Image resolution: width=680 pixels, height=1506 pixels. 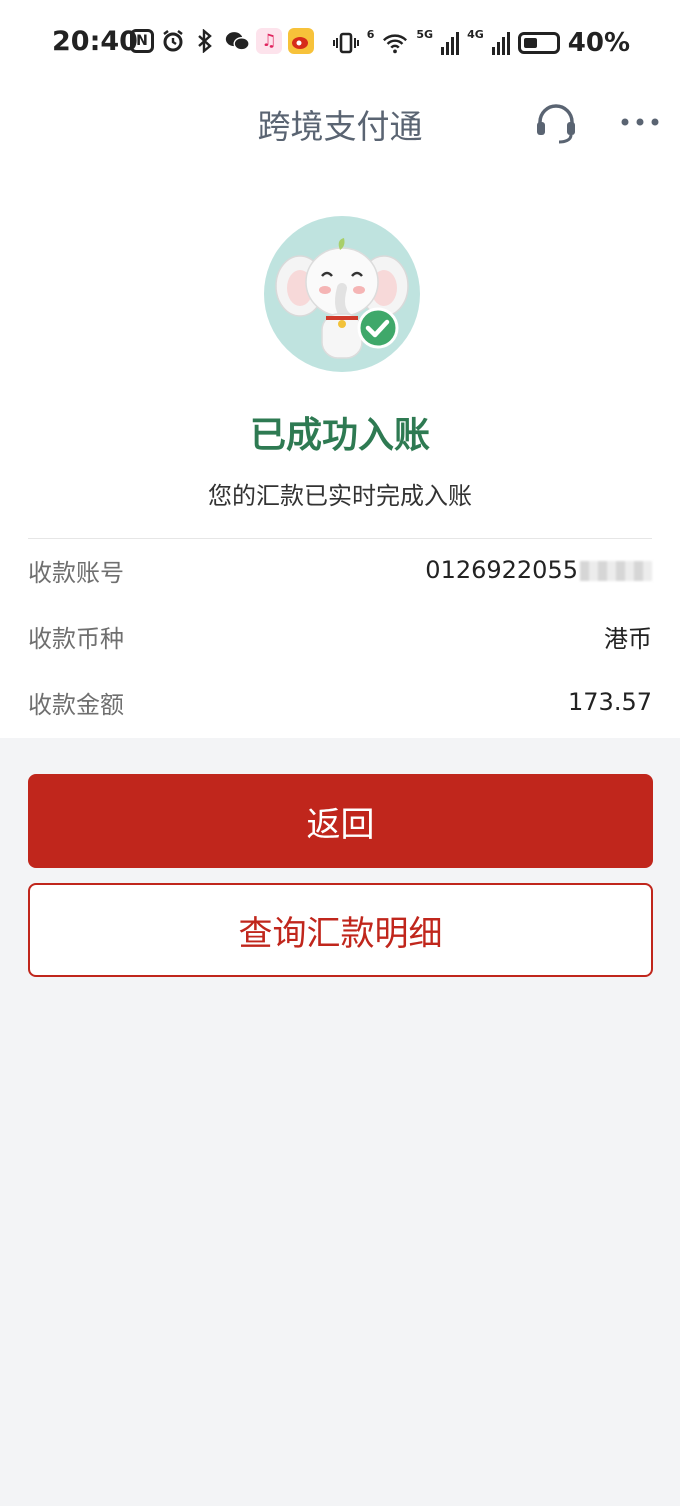 I want to click on detail-value: 港币, so click(x=628, y=638).